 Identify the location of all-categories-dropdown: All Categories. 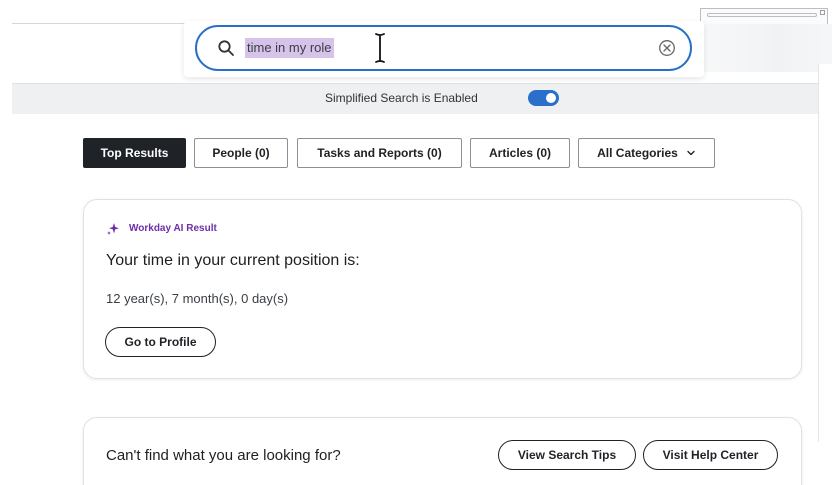
(646, 153).